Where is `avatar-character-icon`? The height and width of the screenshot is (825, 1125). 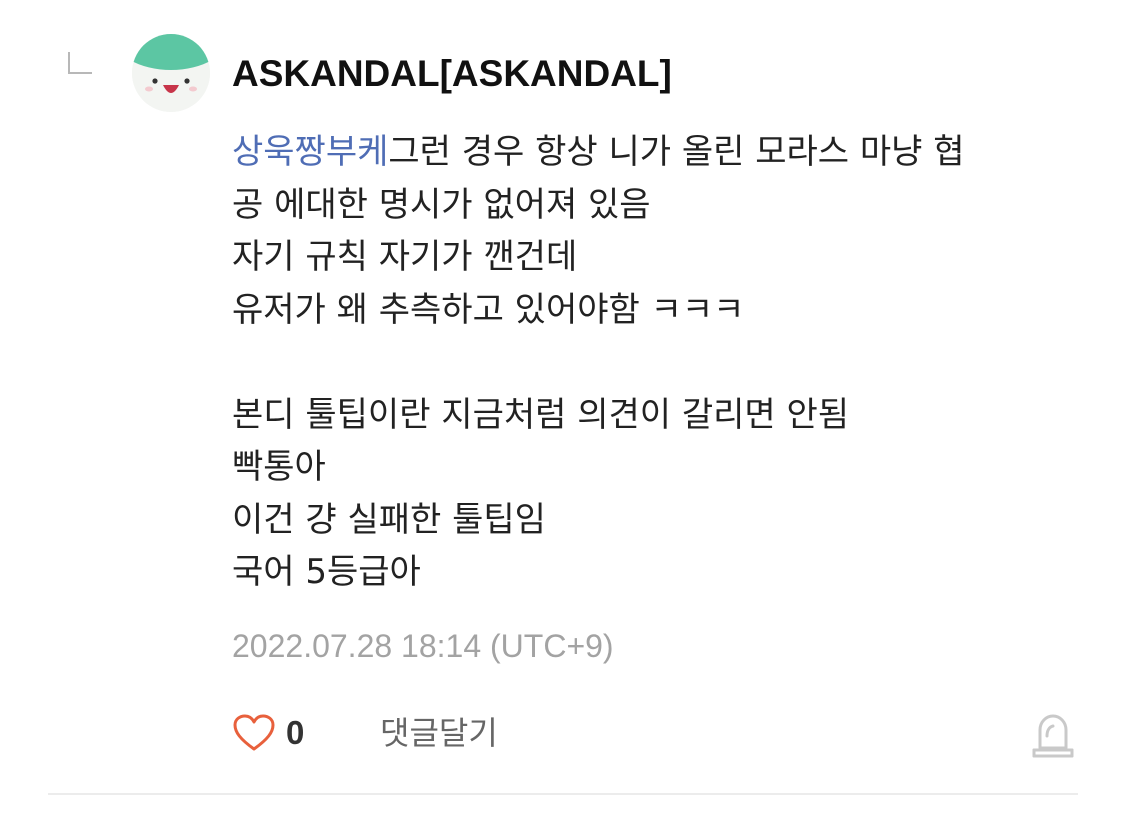 avatar-character-icon is located at coordinates (171, 73).